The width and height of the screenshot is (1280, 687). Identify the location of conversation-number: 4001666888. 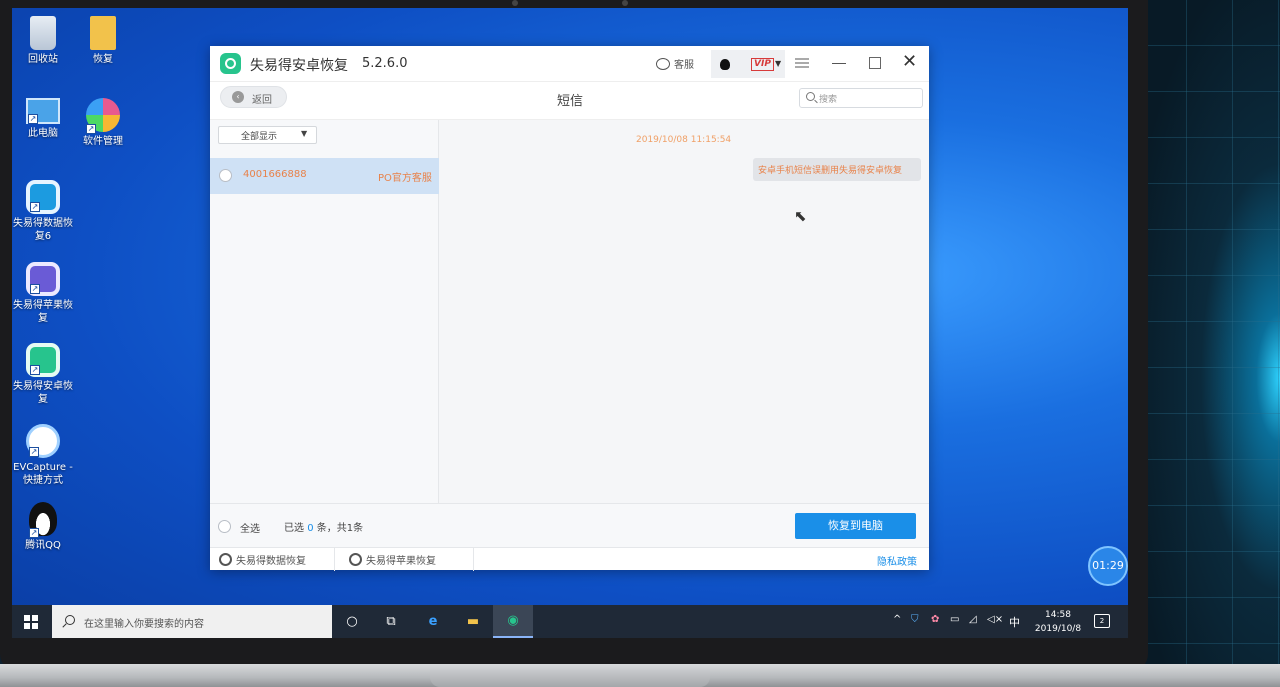
(275, 174).